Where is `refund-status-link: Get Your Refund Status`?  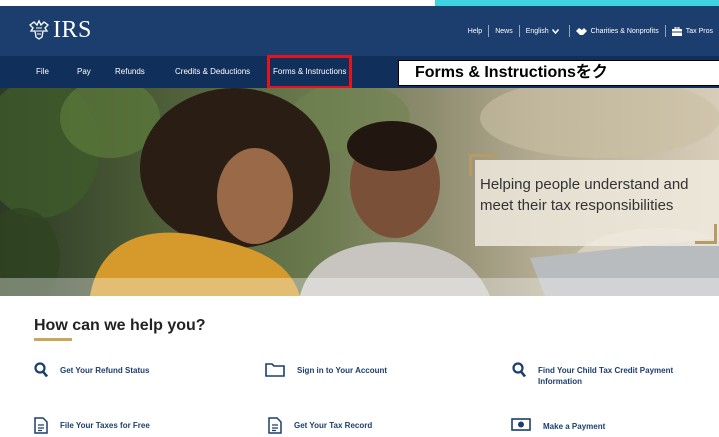 refund-status-link: Get Your Refund Status is located at coordinates (92, 370).